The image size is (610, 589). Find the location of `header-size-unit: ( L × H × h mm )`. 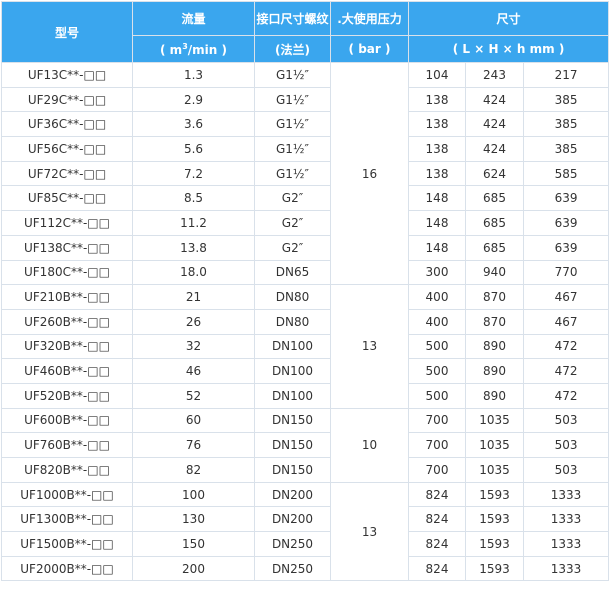

header-size-unit: ( L × H × h mm ) is located at coordinates (508, 49).